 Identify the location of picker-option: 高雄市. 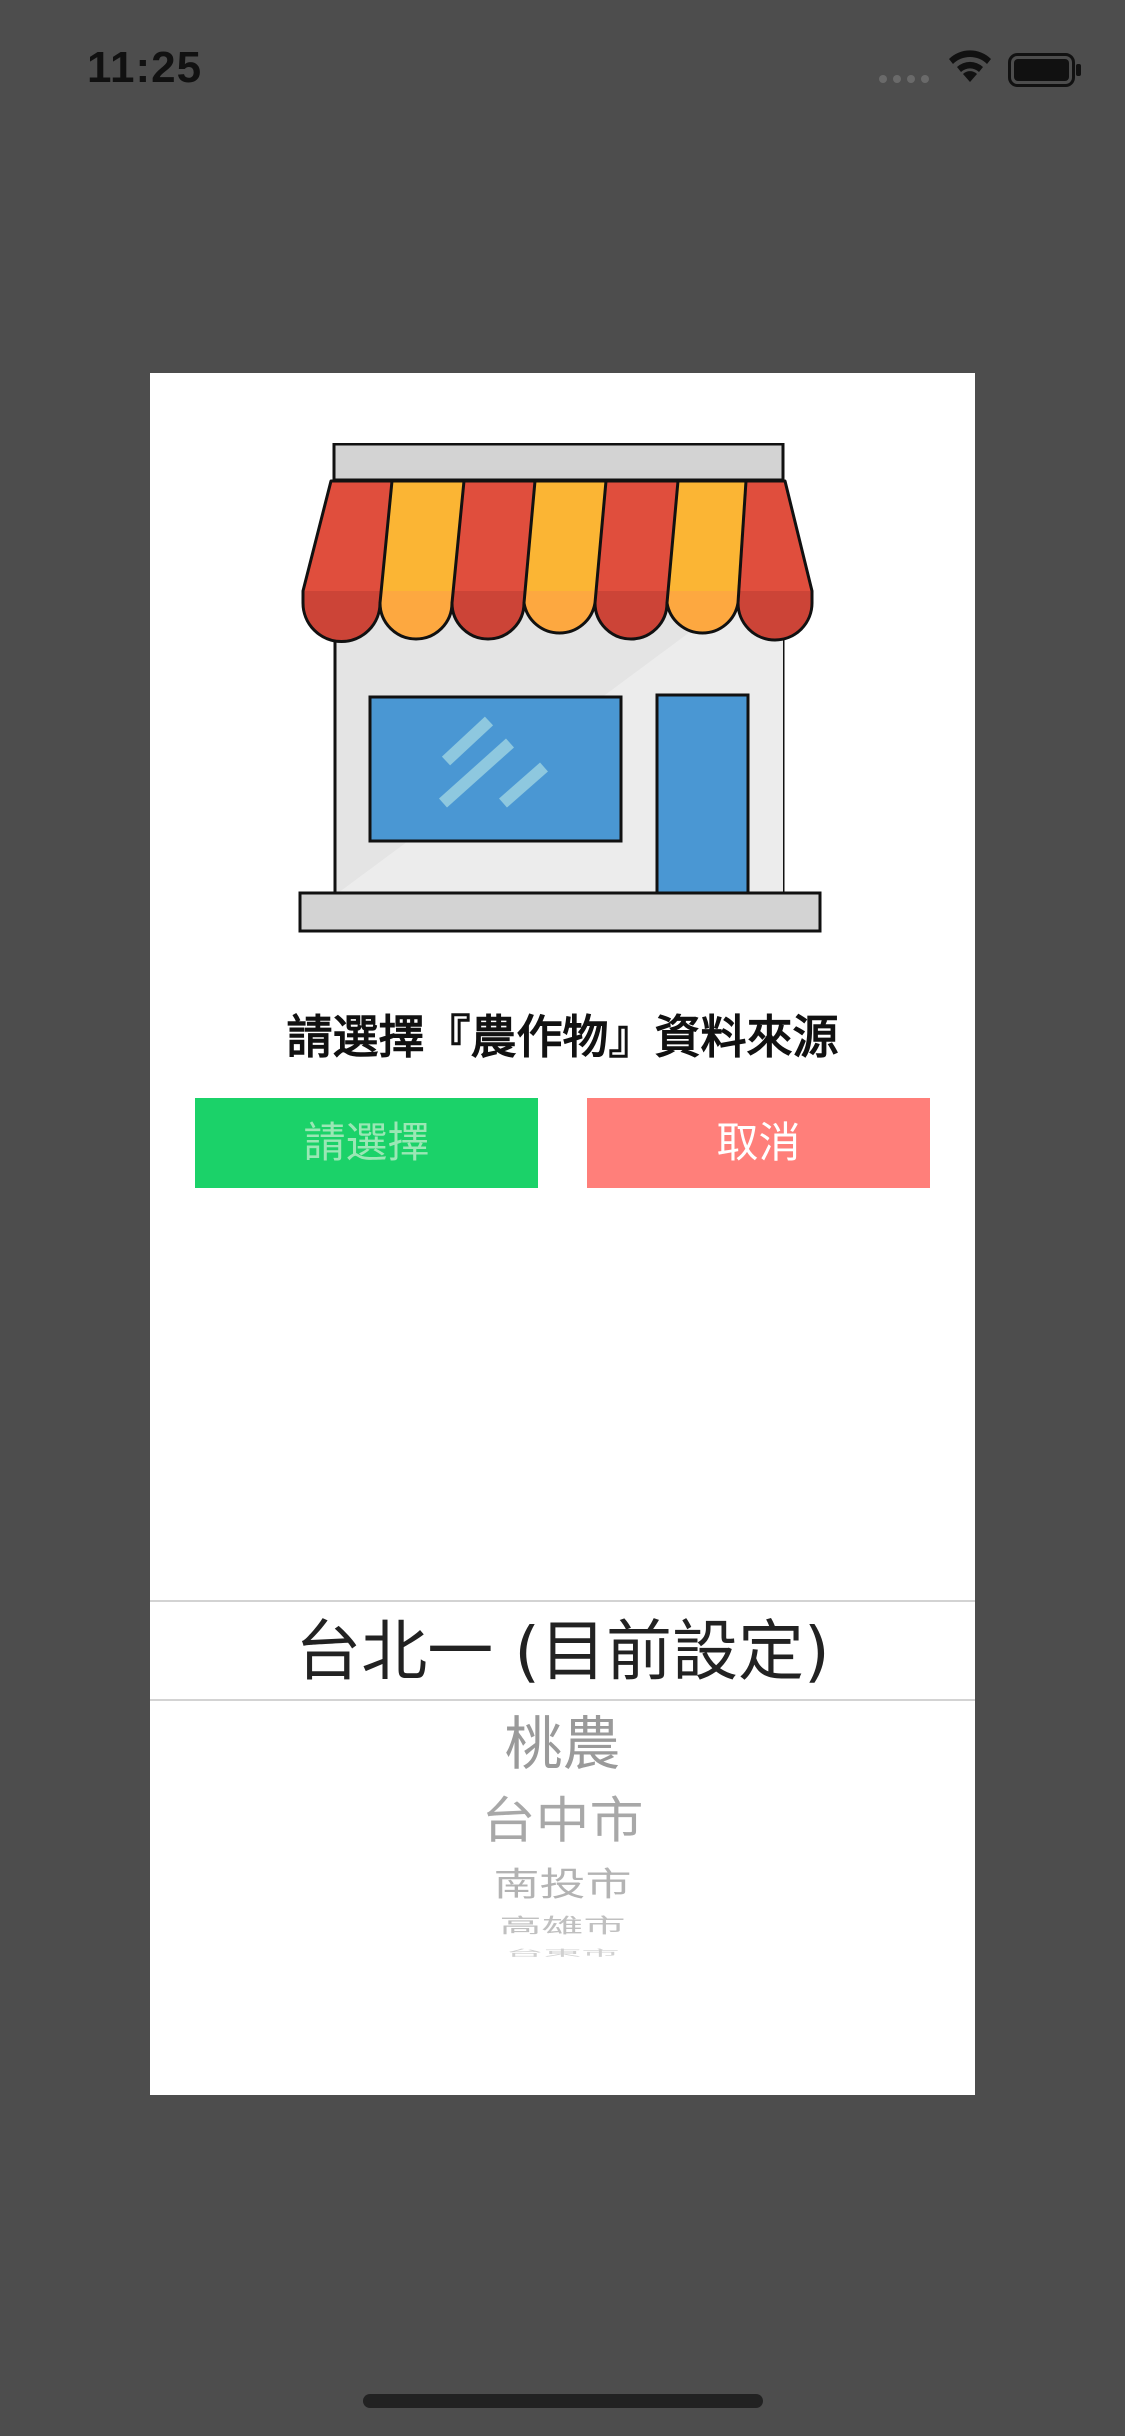
(562, 1925).